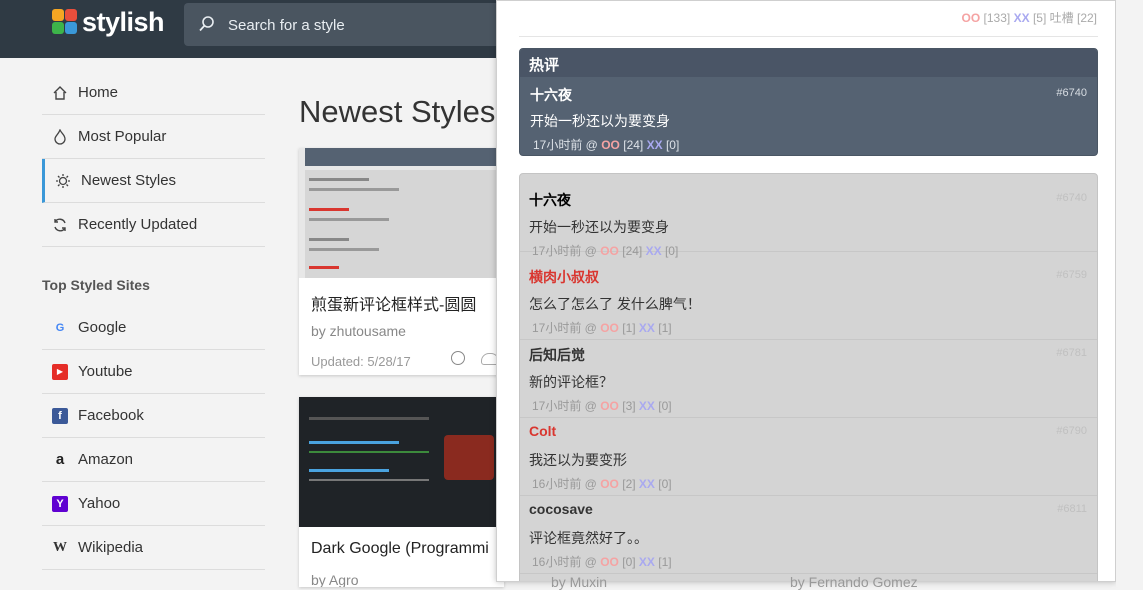 The height and width of the screenshot is (590, 1143). Describe the element at coordinates (358, 331) in the screenshot. I see `style-card-author: by zhutousame` at that location.